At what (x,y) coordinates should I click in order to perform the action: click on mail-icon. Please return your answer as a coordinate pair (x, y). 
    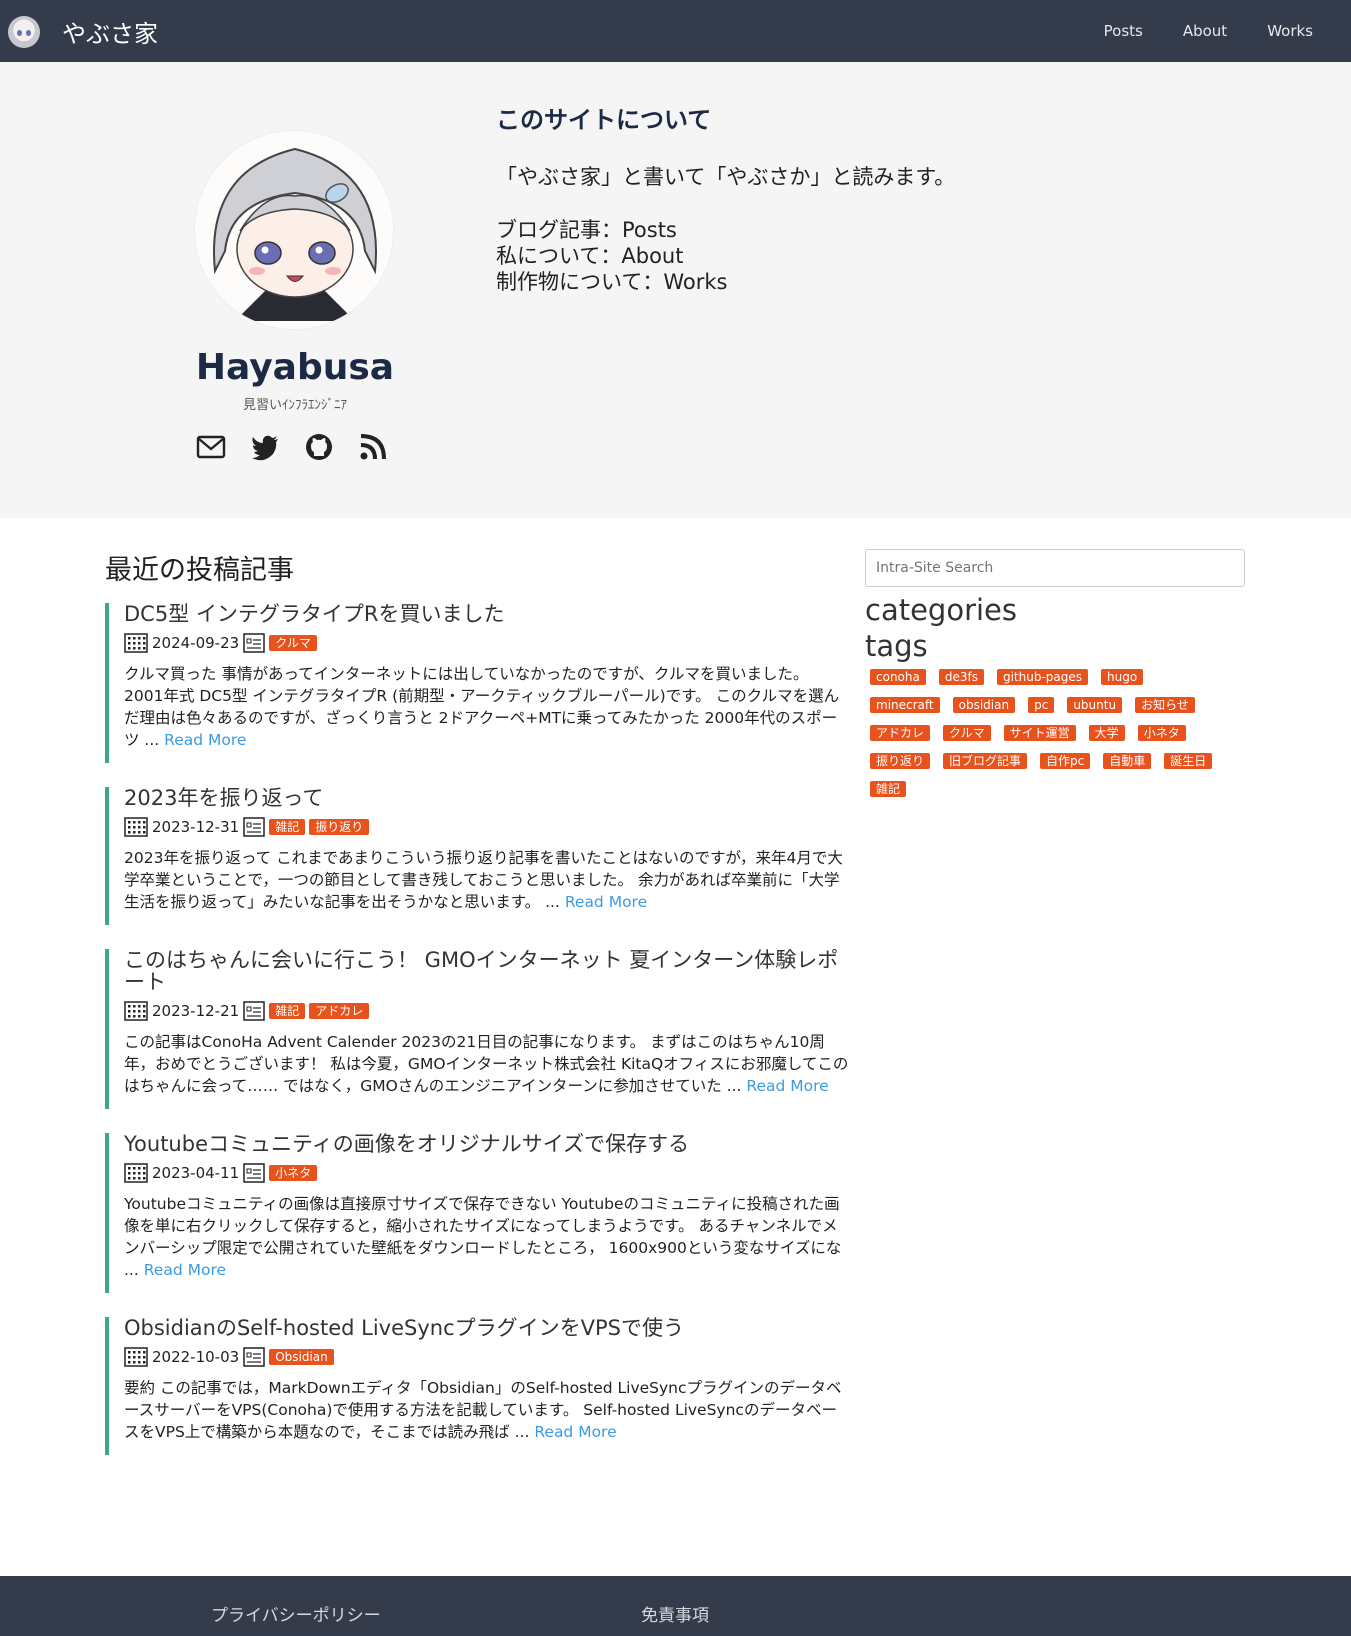
    Looking at the image, I should click on (211, 447).